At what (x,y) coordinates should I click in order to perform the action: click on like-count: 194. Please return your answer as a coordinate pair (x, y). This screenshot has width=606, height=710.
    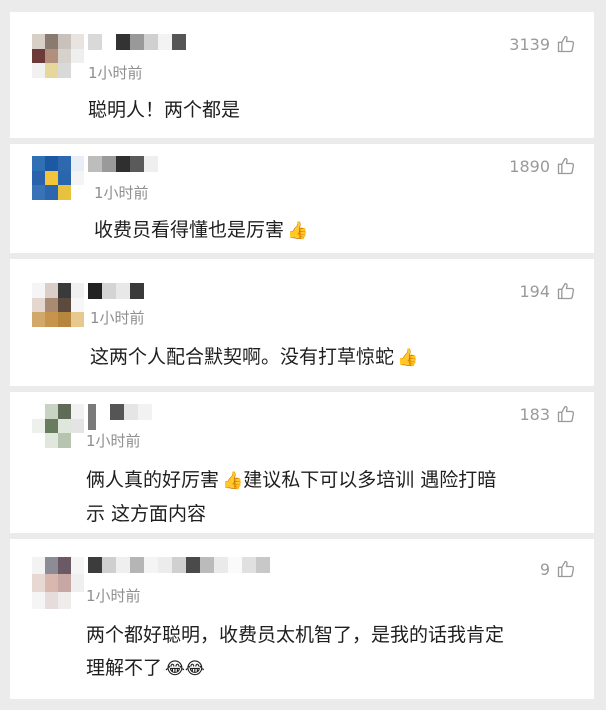
    Looking at the image, I should click on (534, 291).